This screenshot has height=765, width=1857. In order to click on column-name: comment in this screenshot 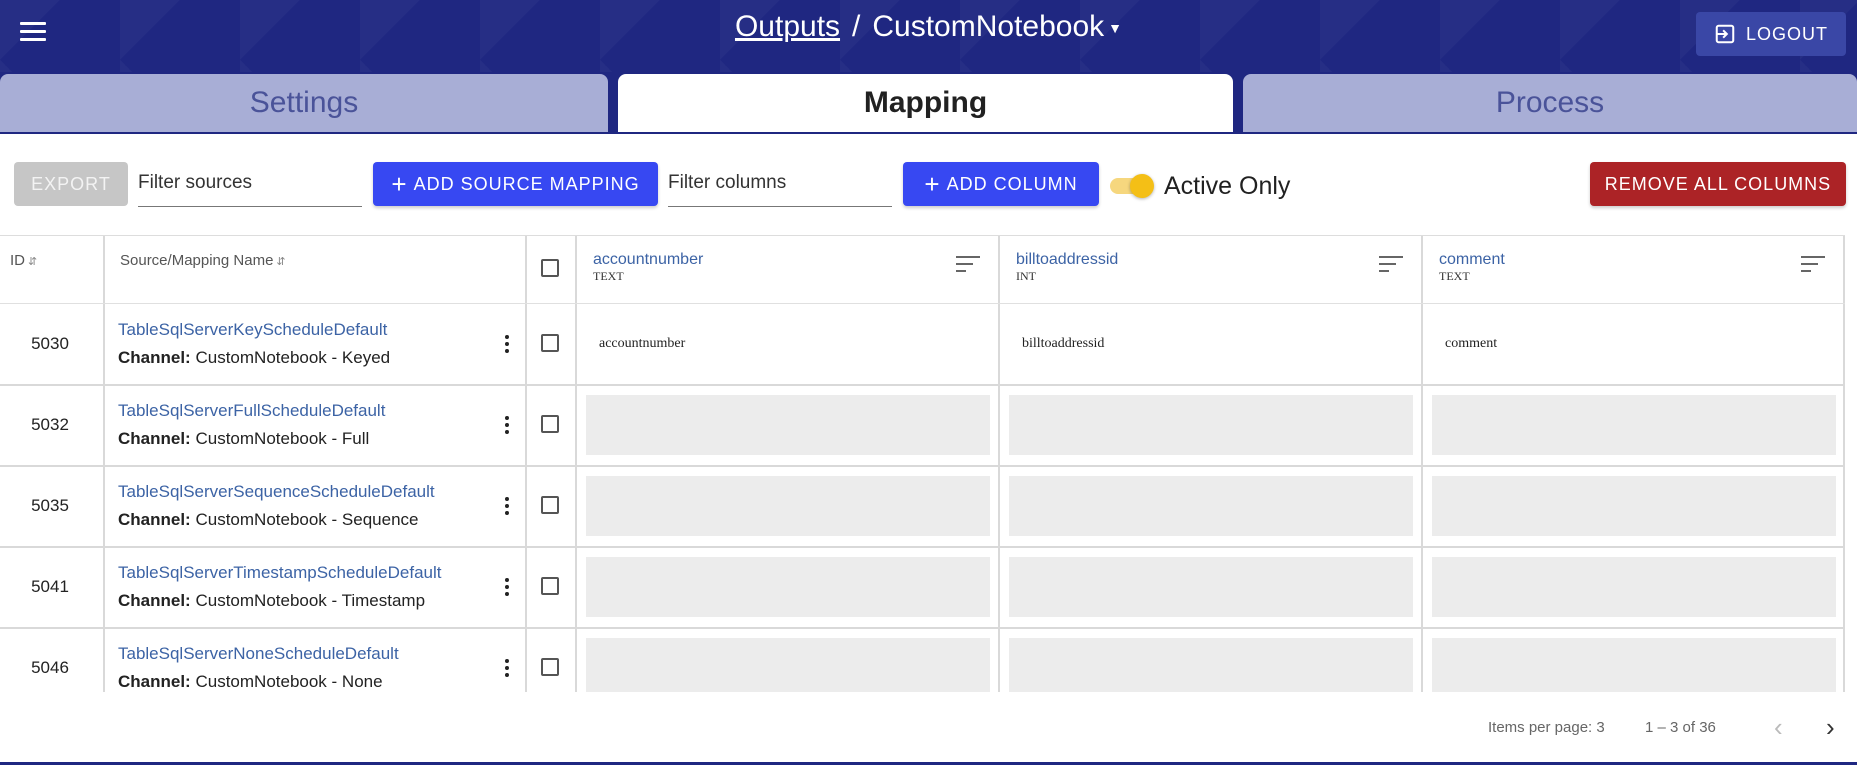, I will do `click(1472, 260)`.